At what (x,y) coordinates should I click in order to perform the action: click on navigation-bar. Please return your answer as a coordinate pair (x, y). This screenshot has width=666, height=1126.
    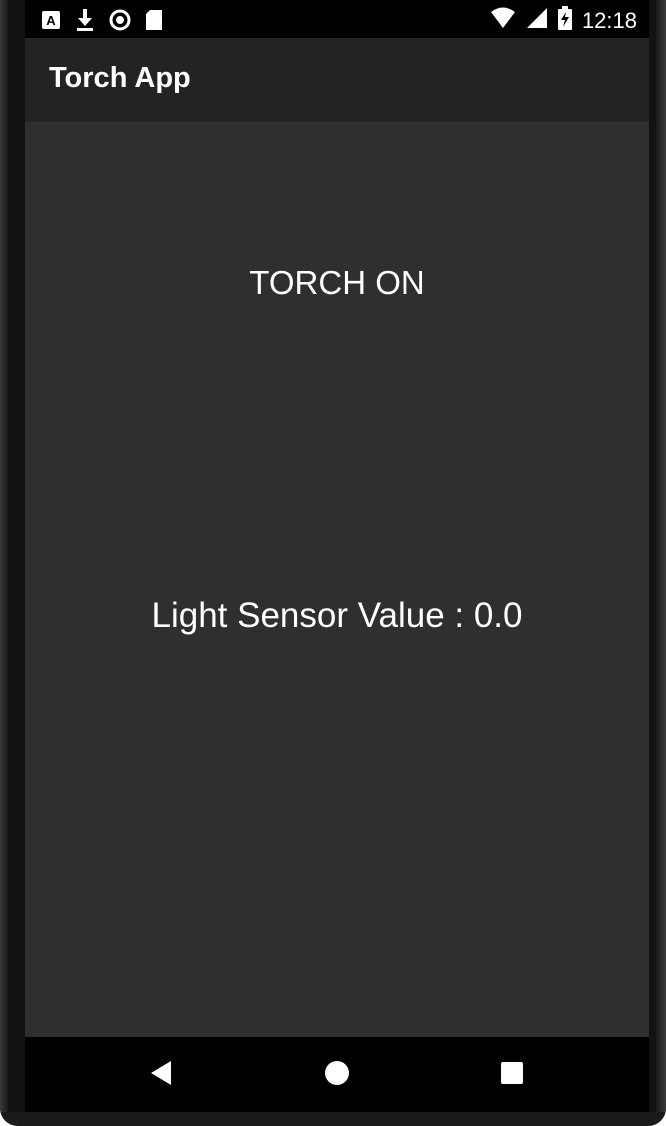
    Looking at the image, I should click on (337, 1074).